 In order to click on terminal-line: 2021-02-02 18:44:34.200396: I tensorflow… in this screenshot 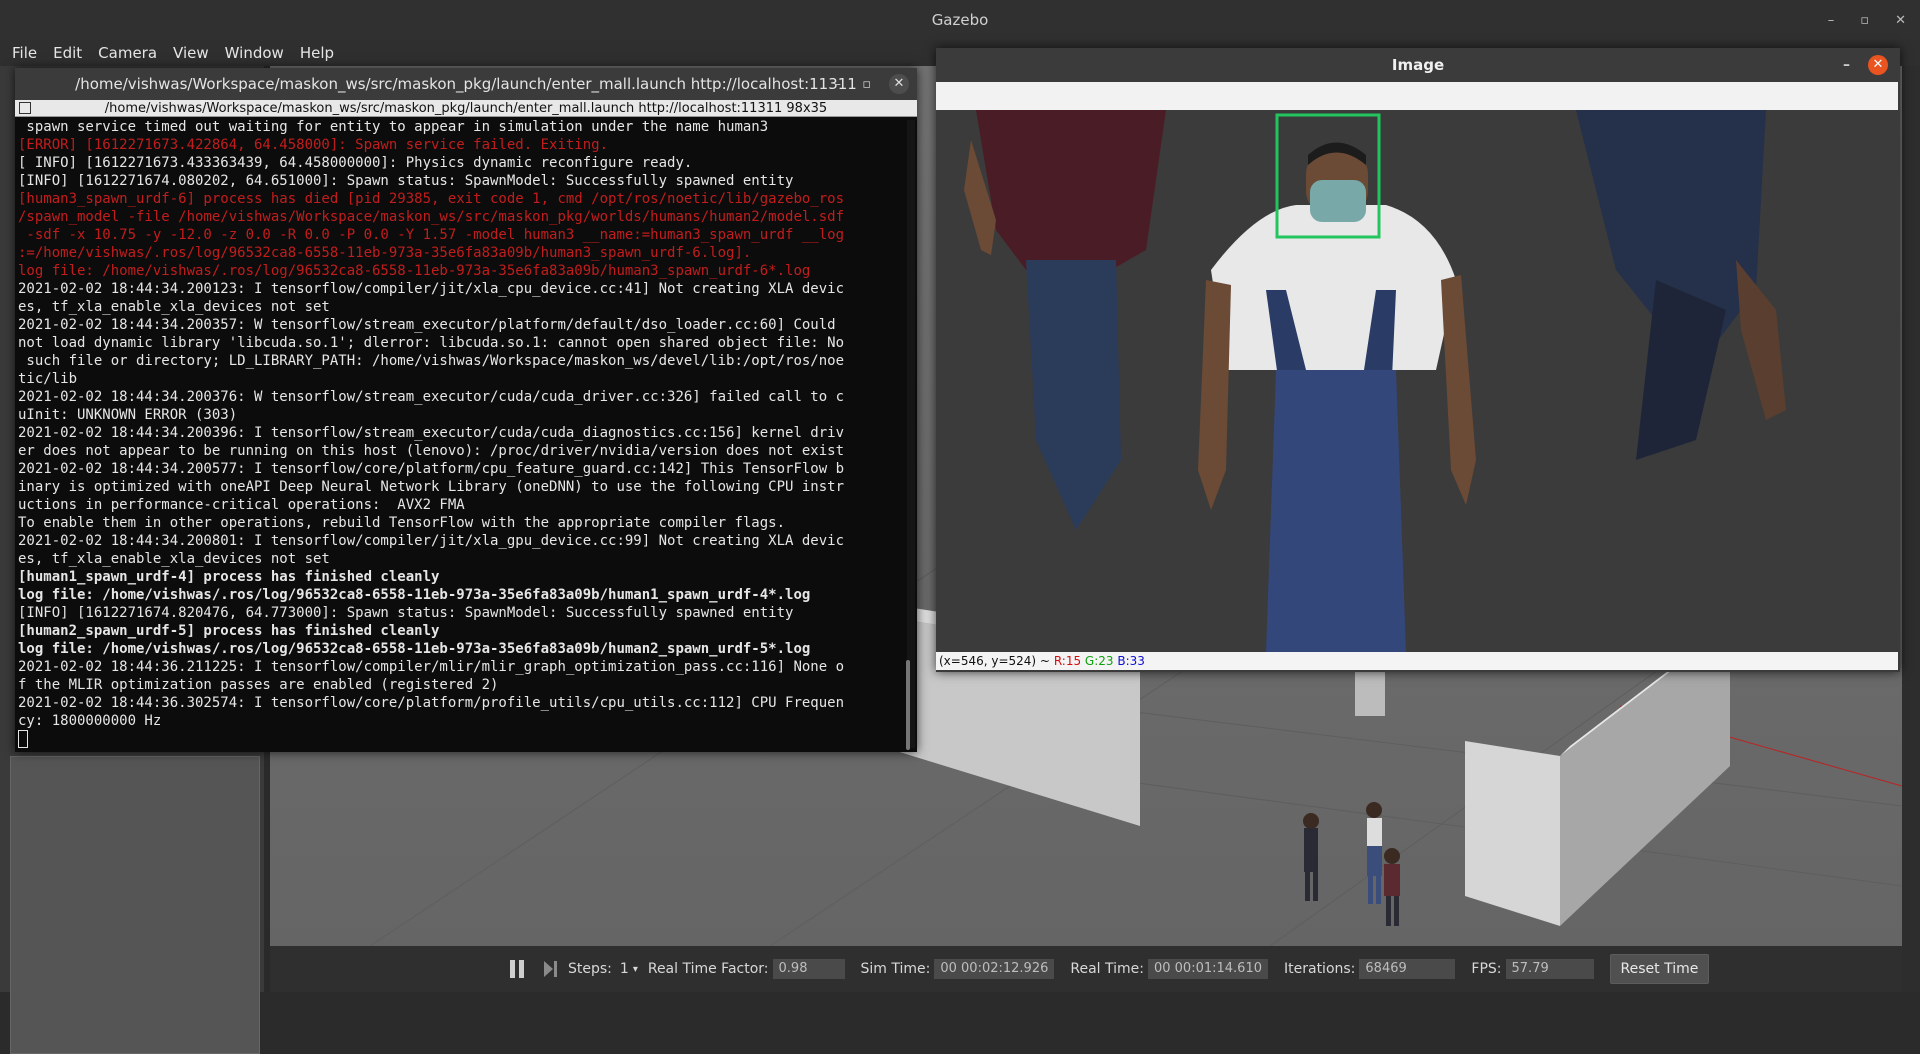, I will do `click(431, 433)`.